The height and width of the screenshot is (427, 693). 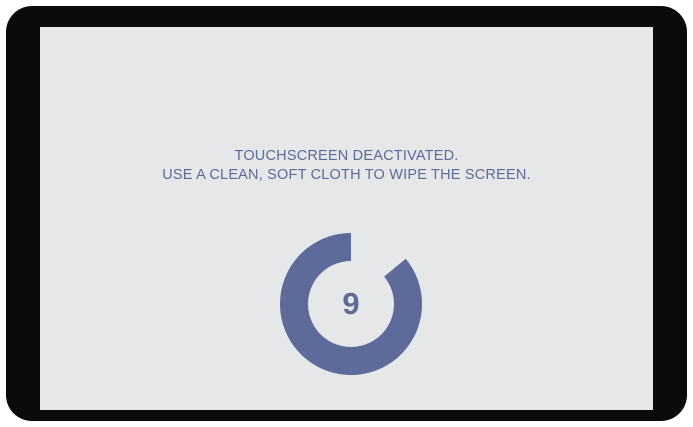 I want to click on message-line-1: TOUCHSCREEN DEACTIVATED., so click(x=346, y=156).